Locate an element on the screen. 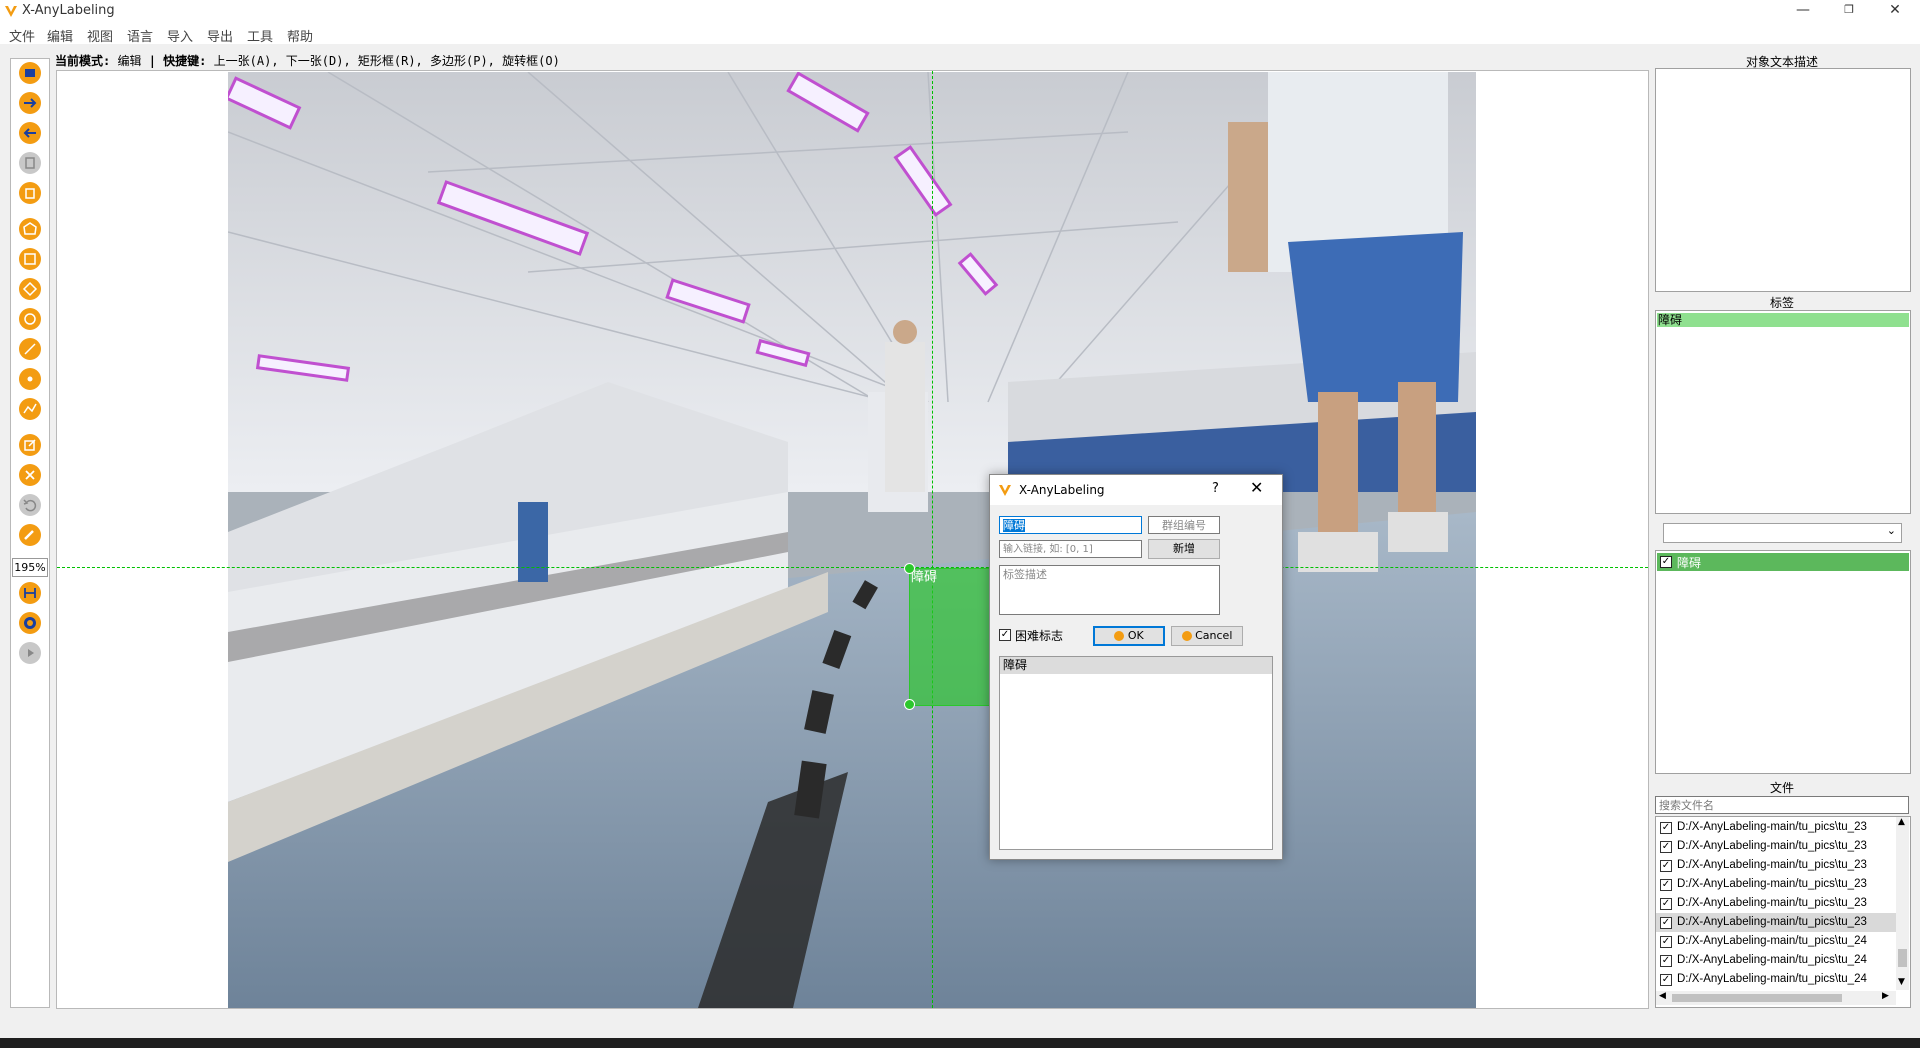 The image size is (1920, 1048). horizontal-scrollbar: ◀ ▶ is located at coordinates (1776, 998).